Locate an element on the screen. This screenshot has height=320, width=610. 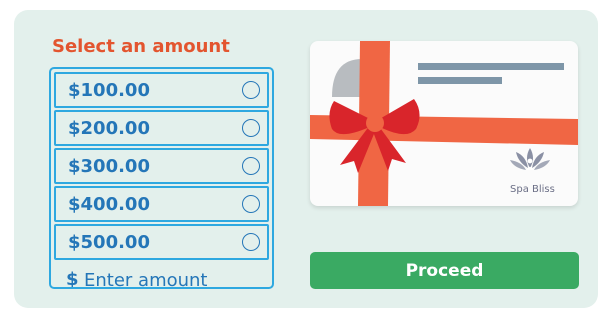
select-amount-heading: Select an amount is located at coordinates (141, 46).